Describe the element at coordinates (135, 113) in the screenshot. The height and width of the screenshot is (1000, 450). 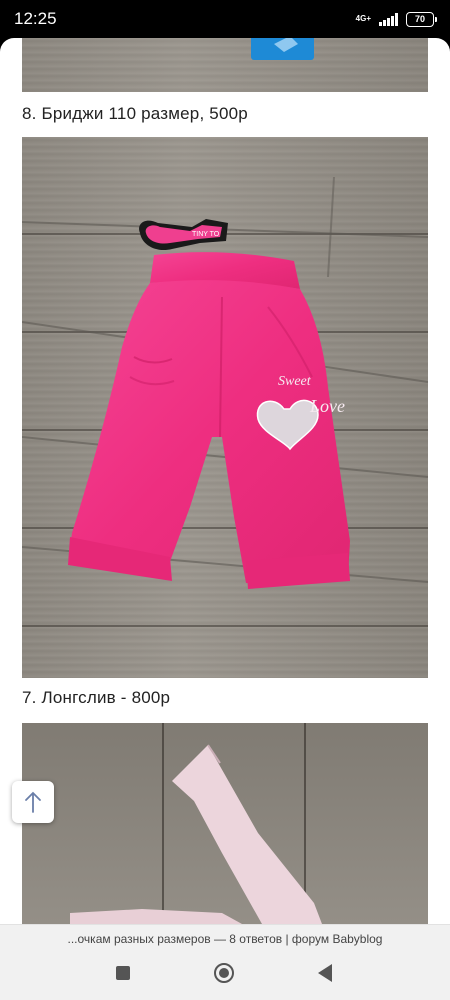
I see `item-caption-8: 8. Бриджи 110 размер, 500р` at that location.